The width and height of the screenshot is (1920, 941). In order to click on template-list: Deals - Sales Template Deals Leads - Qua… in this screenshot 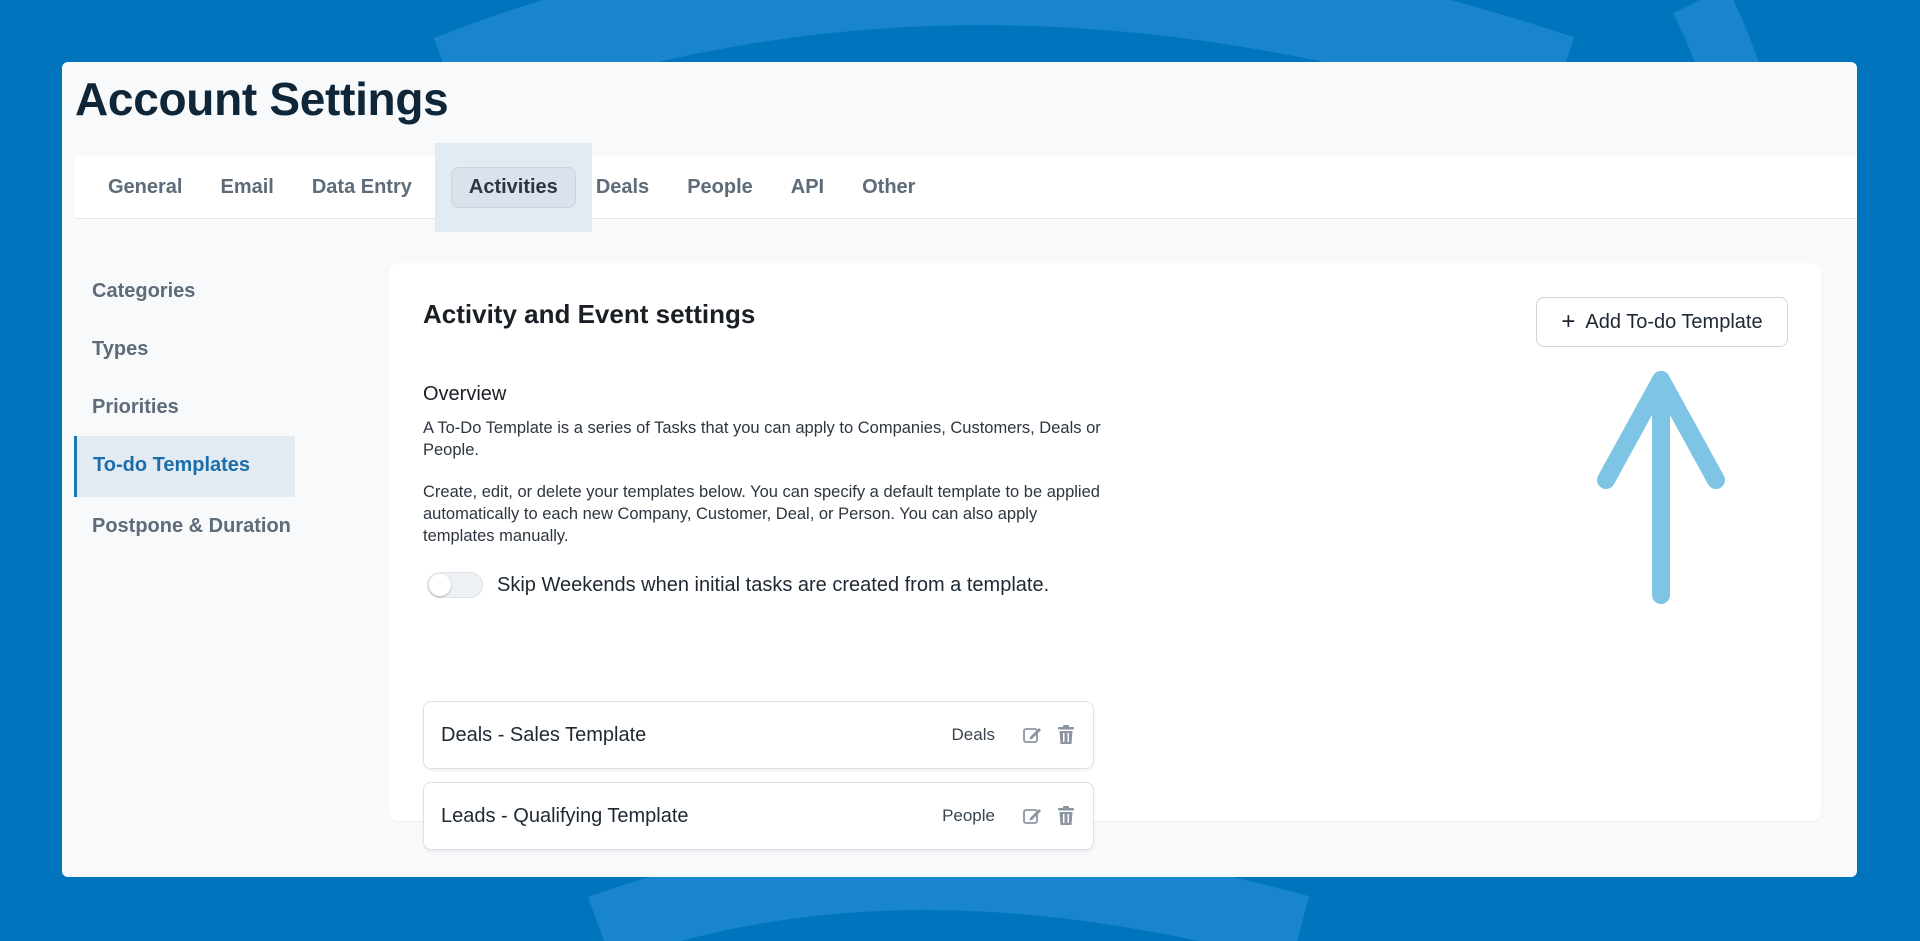, I will do `click(758, 782)`.